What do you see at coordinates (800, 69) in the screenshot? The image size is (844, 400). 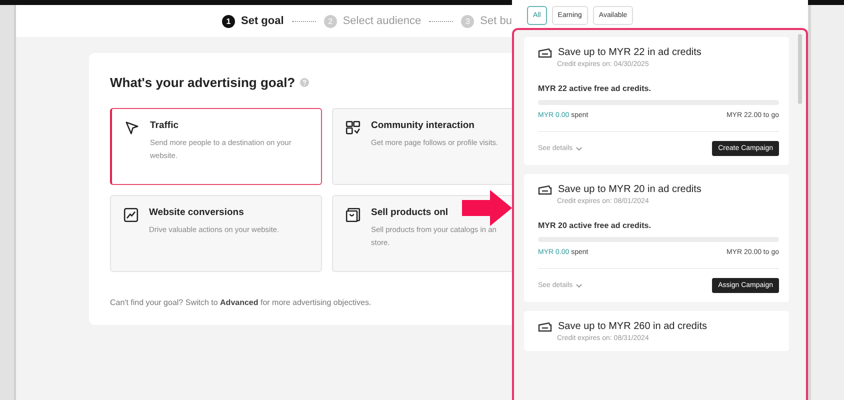 I see `scrollbar` at bounding box center [800, 69].